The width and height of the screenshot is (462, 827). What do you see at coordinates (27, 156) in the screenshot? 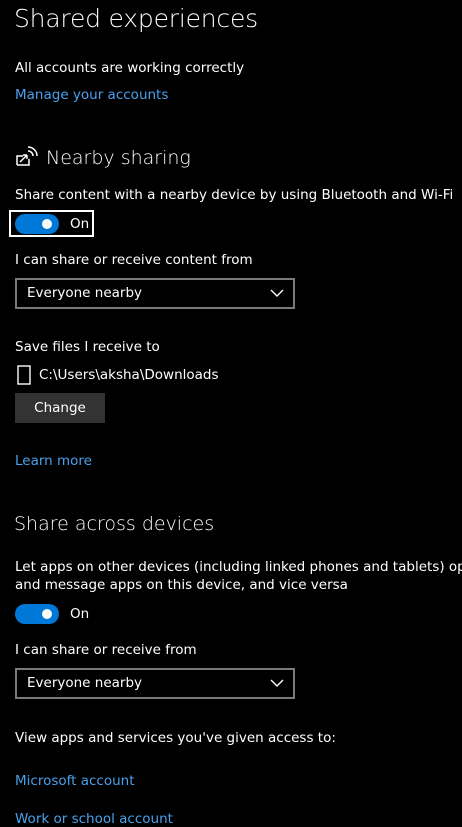
I see `nearby-sharing-icon` at bounding box center [27, 156].